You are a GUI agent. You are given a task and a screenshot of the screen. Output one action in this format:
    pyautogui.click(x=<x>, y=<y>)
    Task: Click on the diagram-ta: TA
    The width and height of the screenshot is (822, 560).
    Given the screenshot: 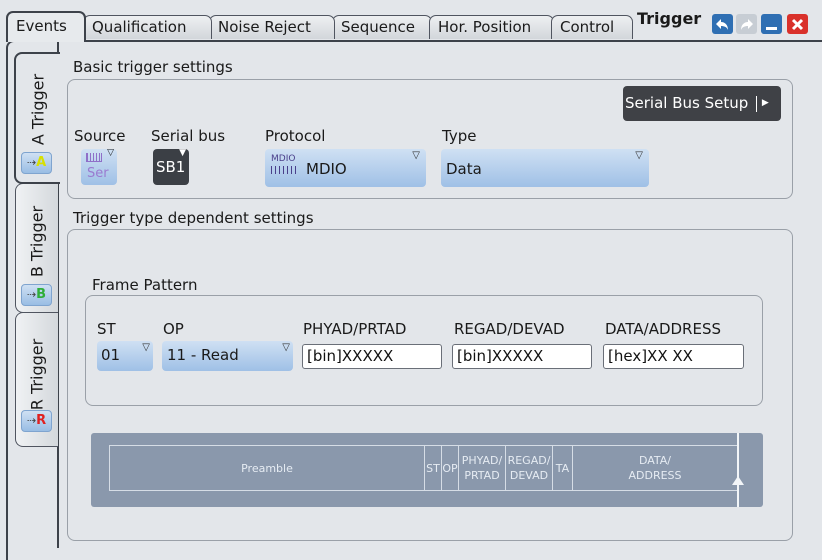 What is the action you would take?
    pyautogui.click(x=562, y=468)
    